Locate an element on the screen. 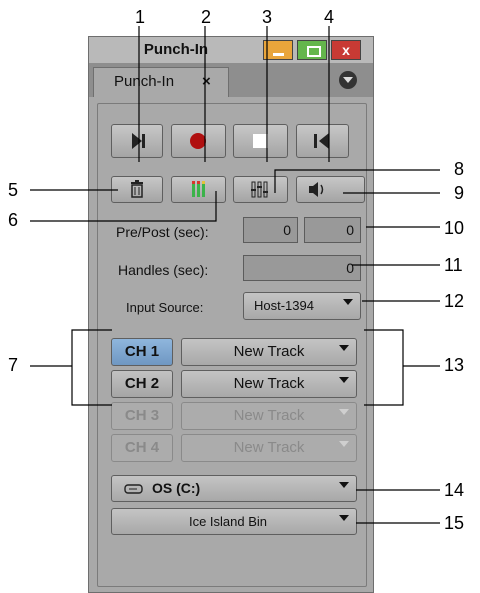  callout-7: 7 is located at coordinates (13, 365).